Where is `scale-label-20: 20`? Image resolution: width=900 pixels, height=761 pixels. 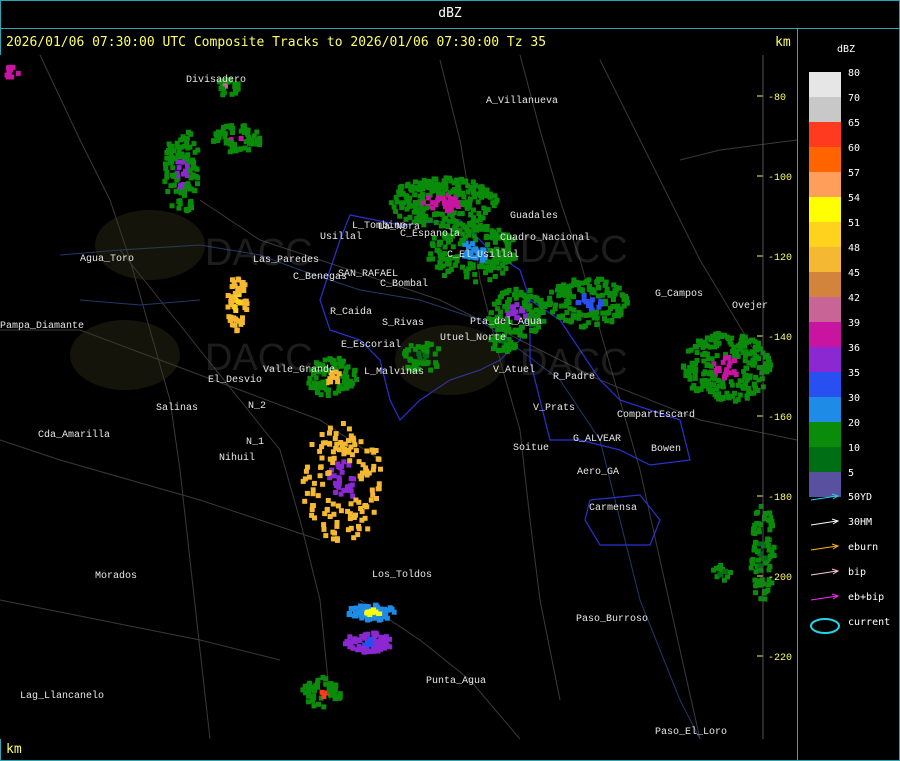
scale-label-20: 20 is located at coordinates (854, 423).